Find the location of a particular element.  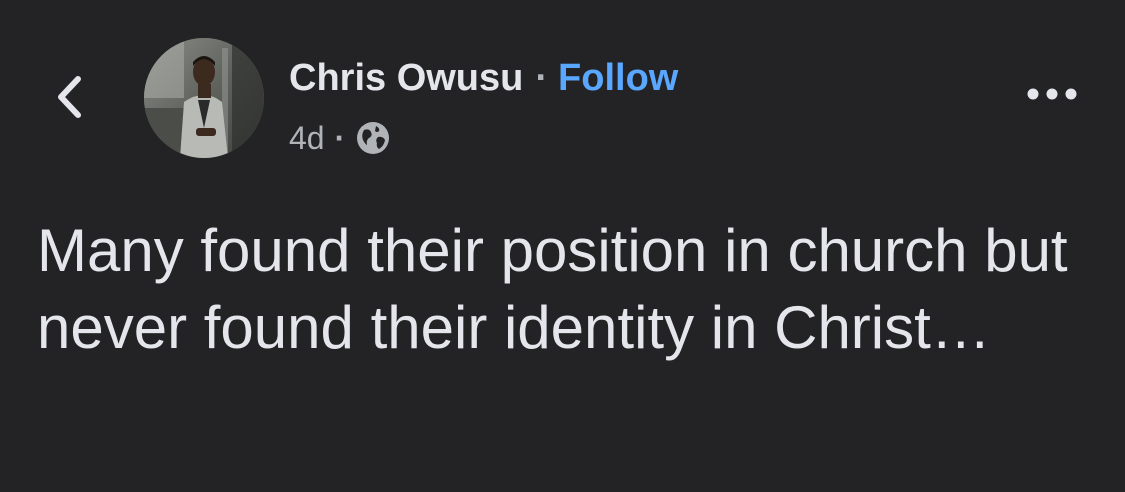

more-options-button is located at coordinates (1052, 96).